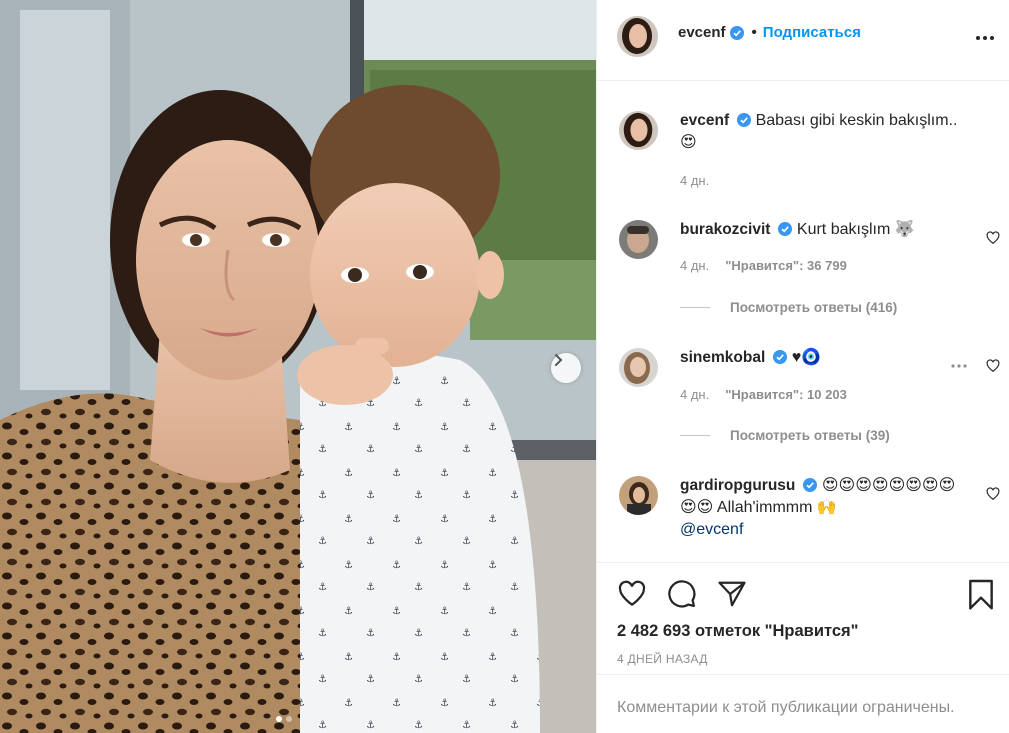  What do you see at coordinates (566, 368) in the screenshot?
I see `carousel-next-button` at bounding box center [566, 368].